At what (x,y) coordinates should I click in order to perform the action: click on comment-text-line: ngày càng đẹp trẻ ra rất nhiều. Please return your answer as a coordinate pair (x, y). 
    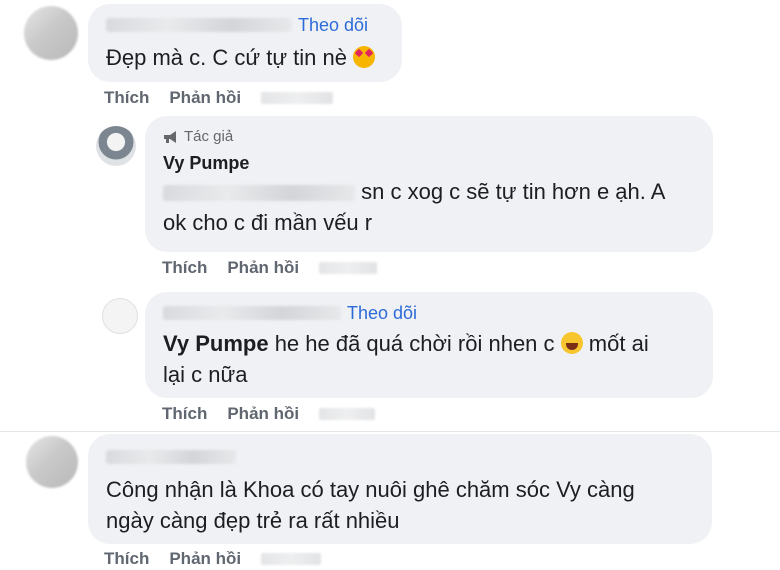
    Looking at the image, I should click on (253, 520).